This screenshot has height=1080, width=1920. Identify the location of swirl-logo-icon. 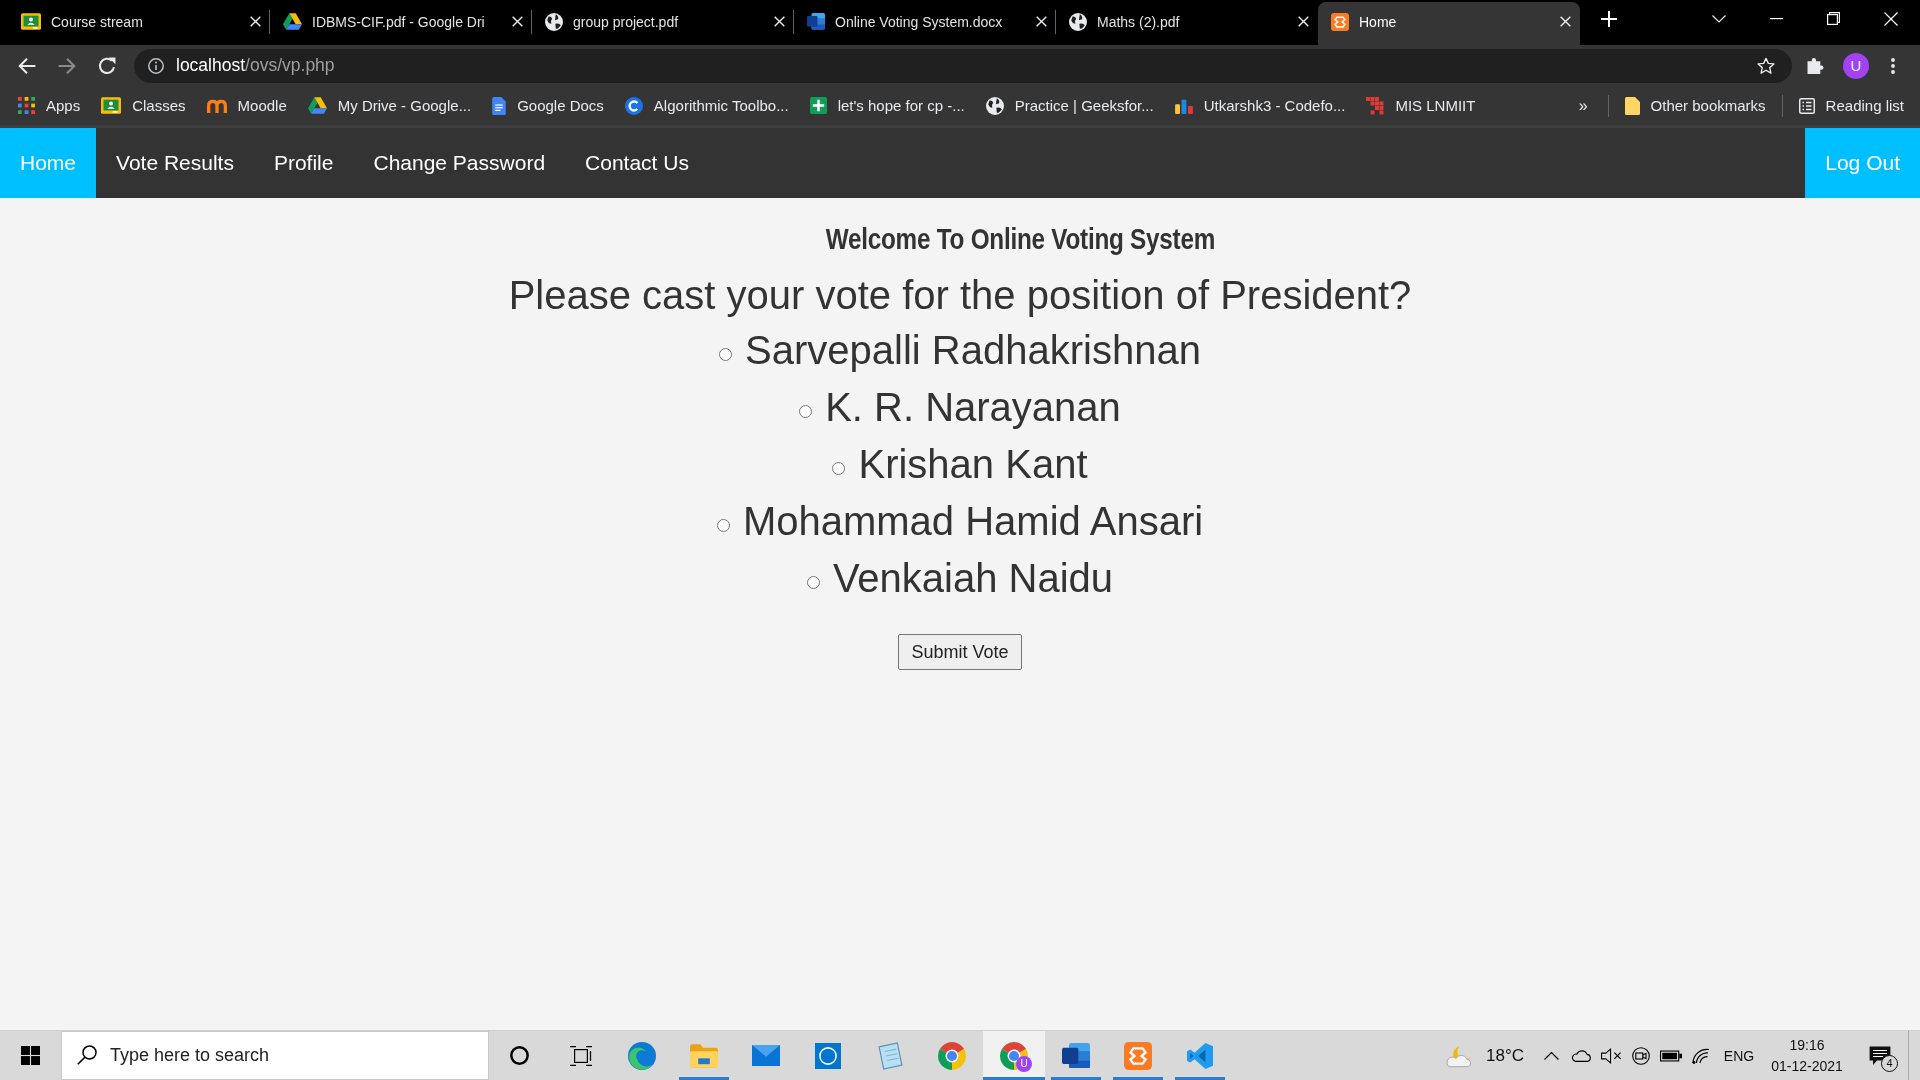
(642, 1055).